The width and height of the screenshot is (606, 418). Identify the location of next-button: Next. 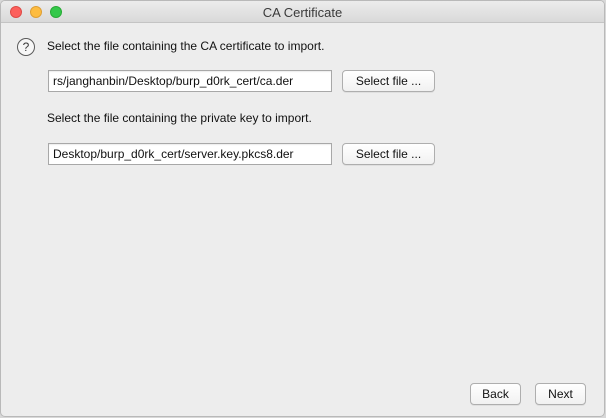
(560, 394).